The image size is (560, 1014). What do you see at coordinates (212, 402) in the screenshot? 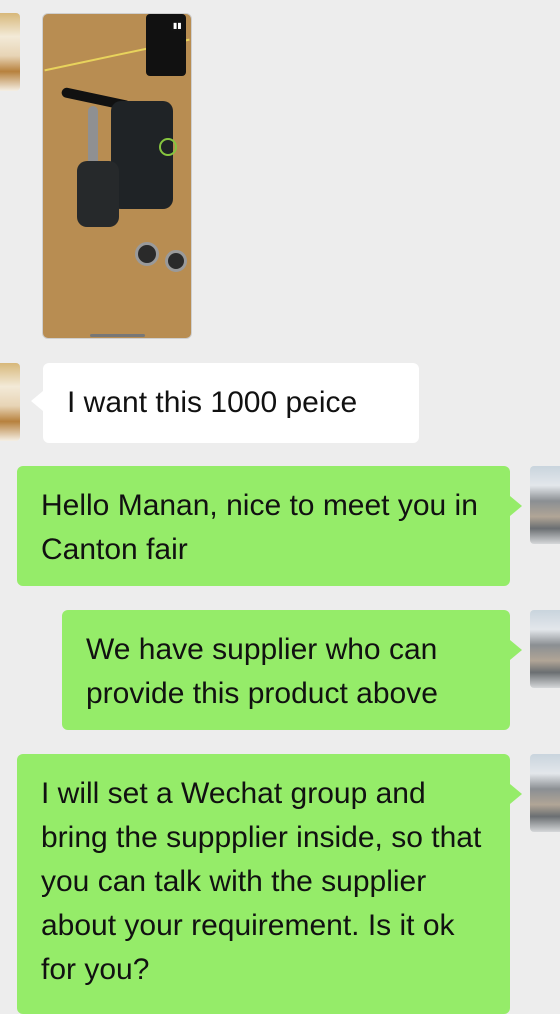
I see `message-text: I want this 1000 peice` at bounding box center [212, 402].